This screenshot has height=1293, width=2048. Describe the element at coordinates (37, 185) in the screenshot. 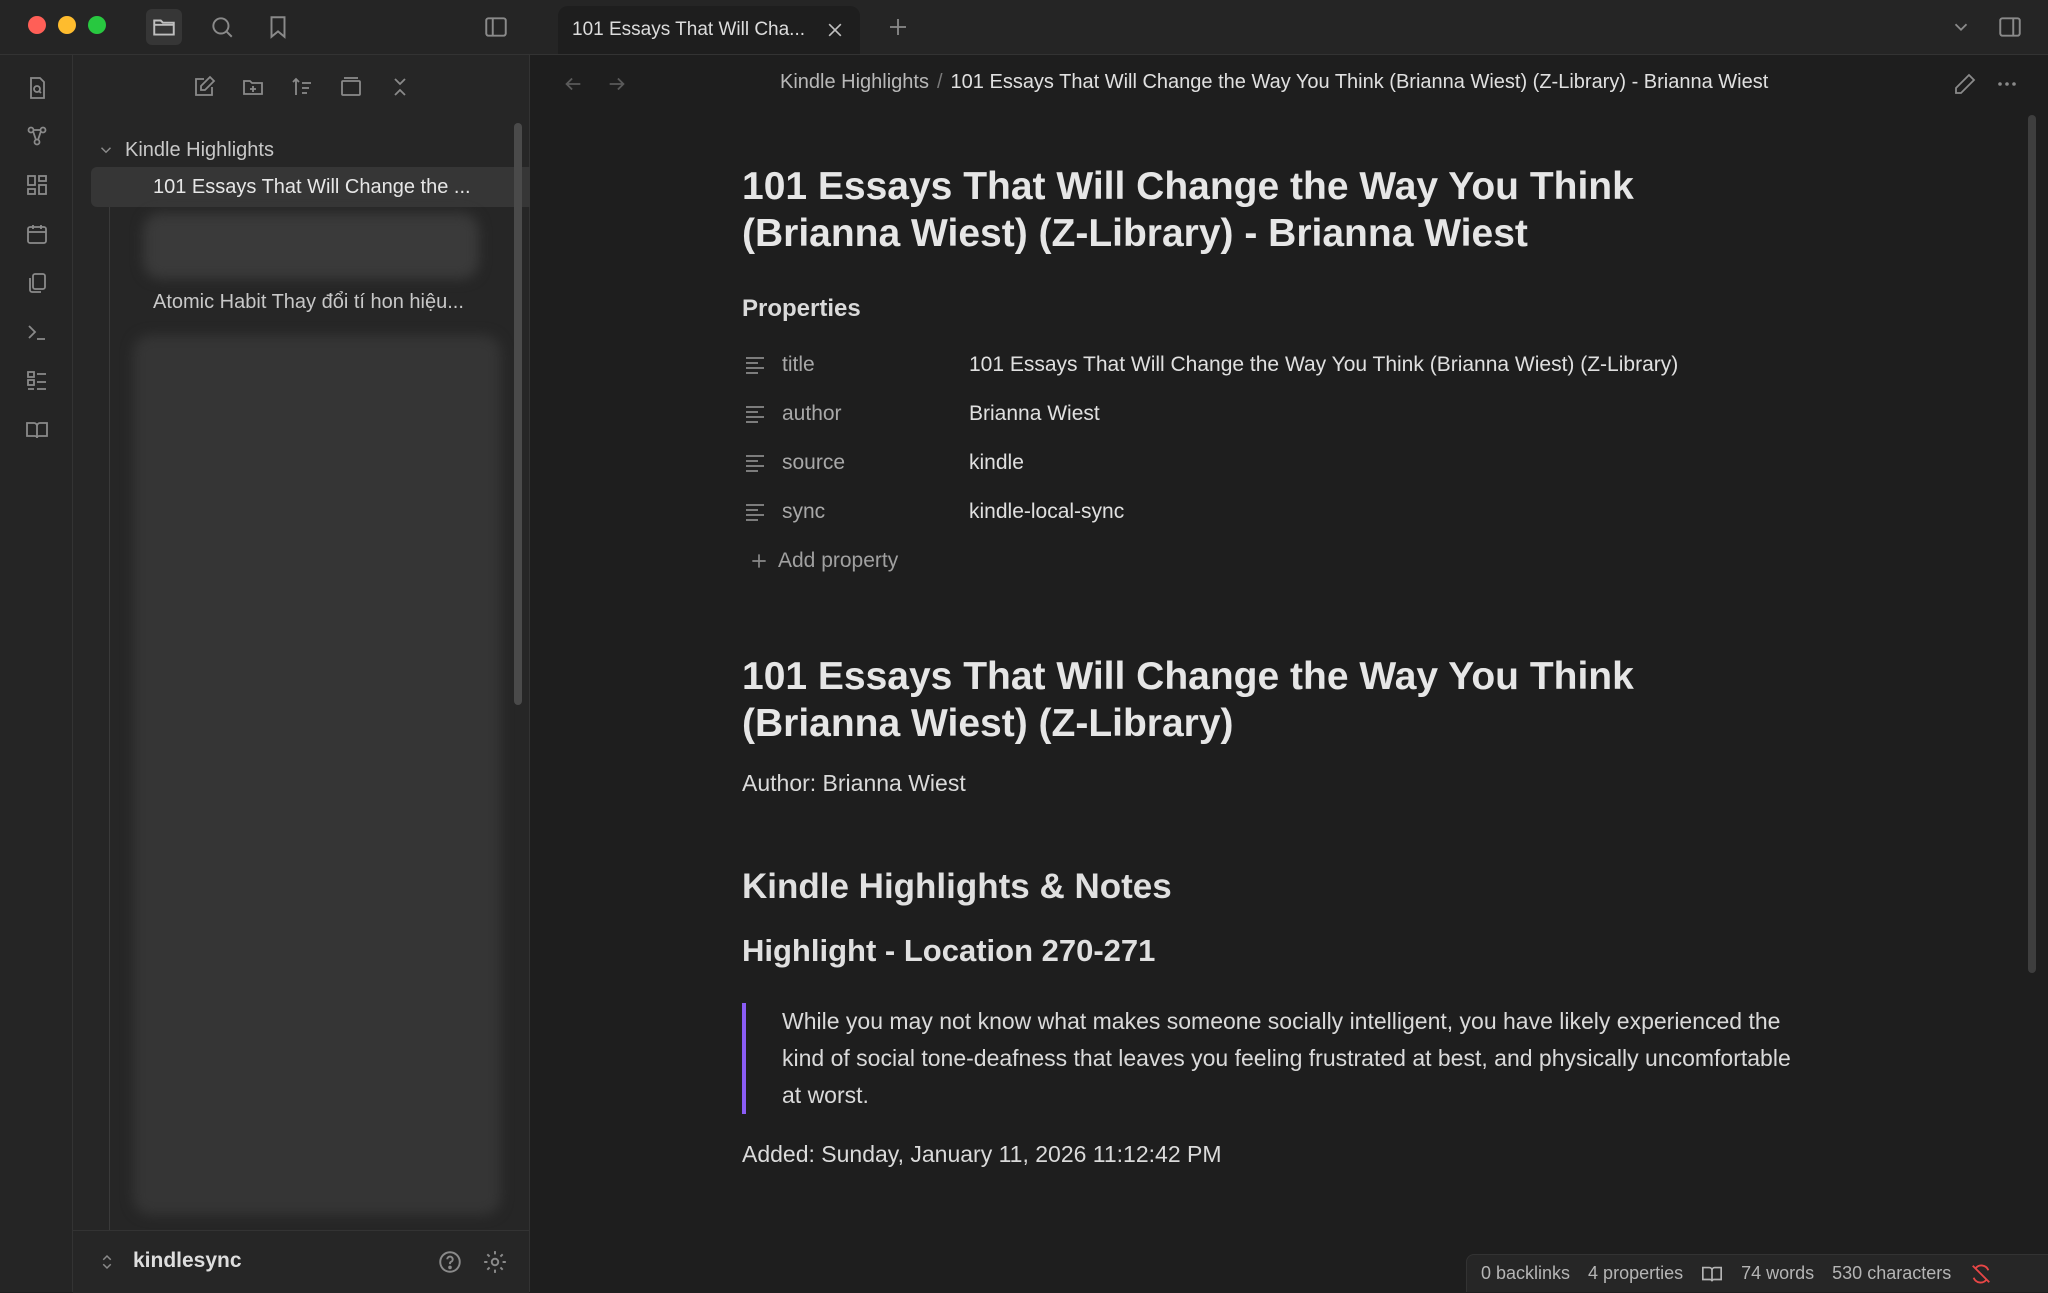

I see `canvas-icon` at that location.